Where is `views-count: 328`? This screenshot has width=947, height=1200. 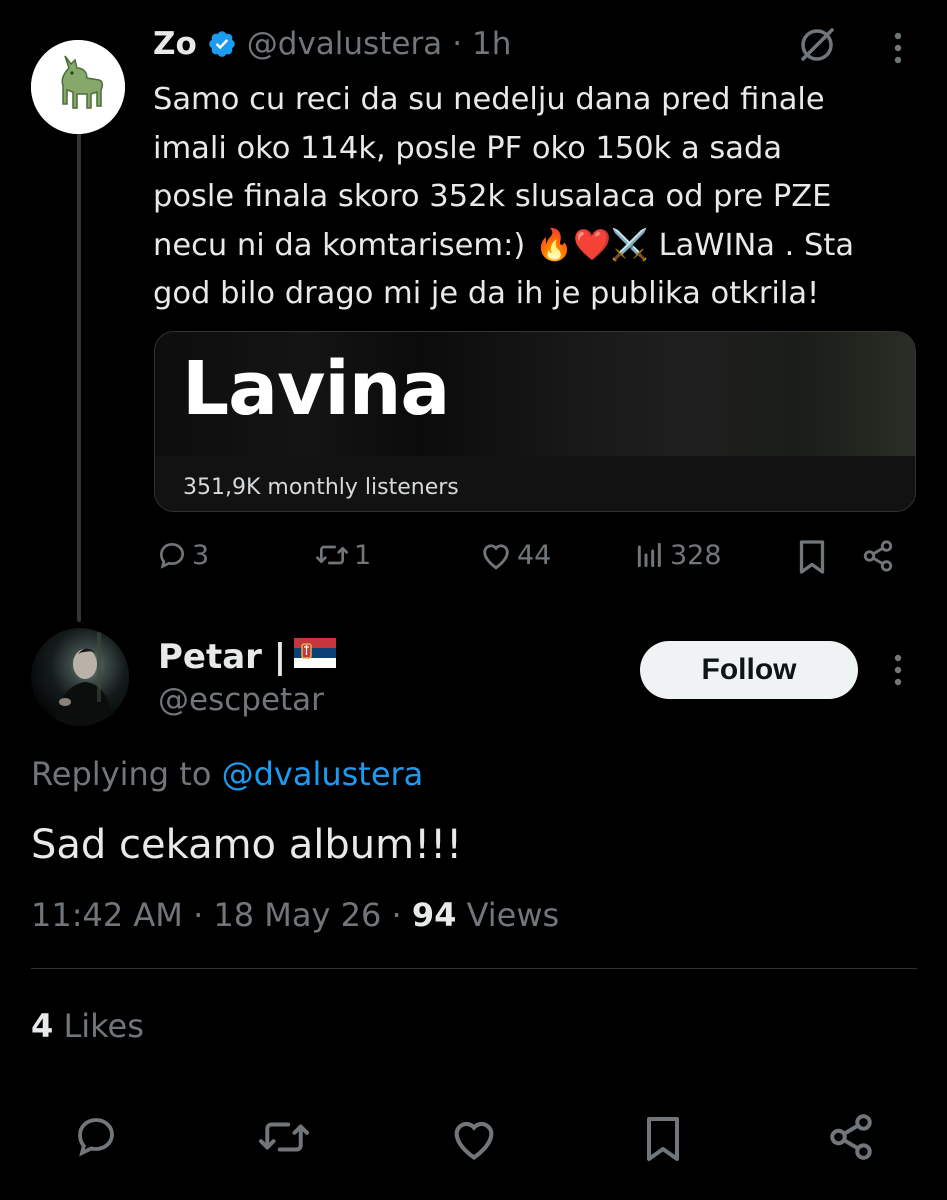 views-count: 328 is located at coordinates (696, 555).